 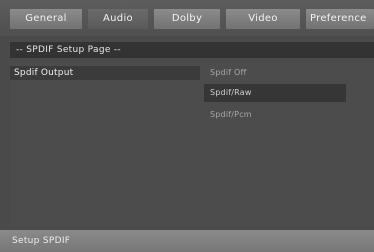 What do you see at coordinates (263, 19) in the screenshot?
I see `tab-video: Video` at bounding box center [263, 19].